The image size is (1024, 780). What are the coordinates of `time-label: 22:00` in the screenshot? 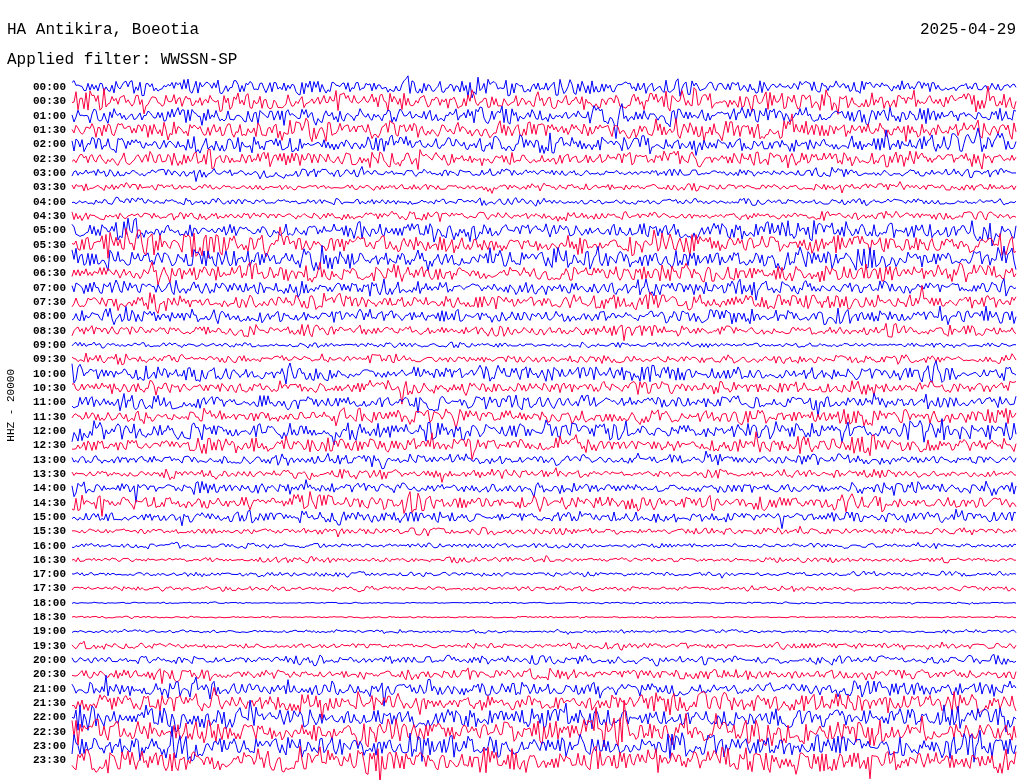 It's located at (49, 717).